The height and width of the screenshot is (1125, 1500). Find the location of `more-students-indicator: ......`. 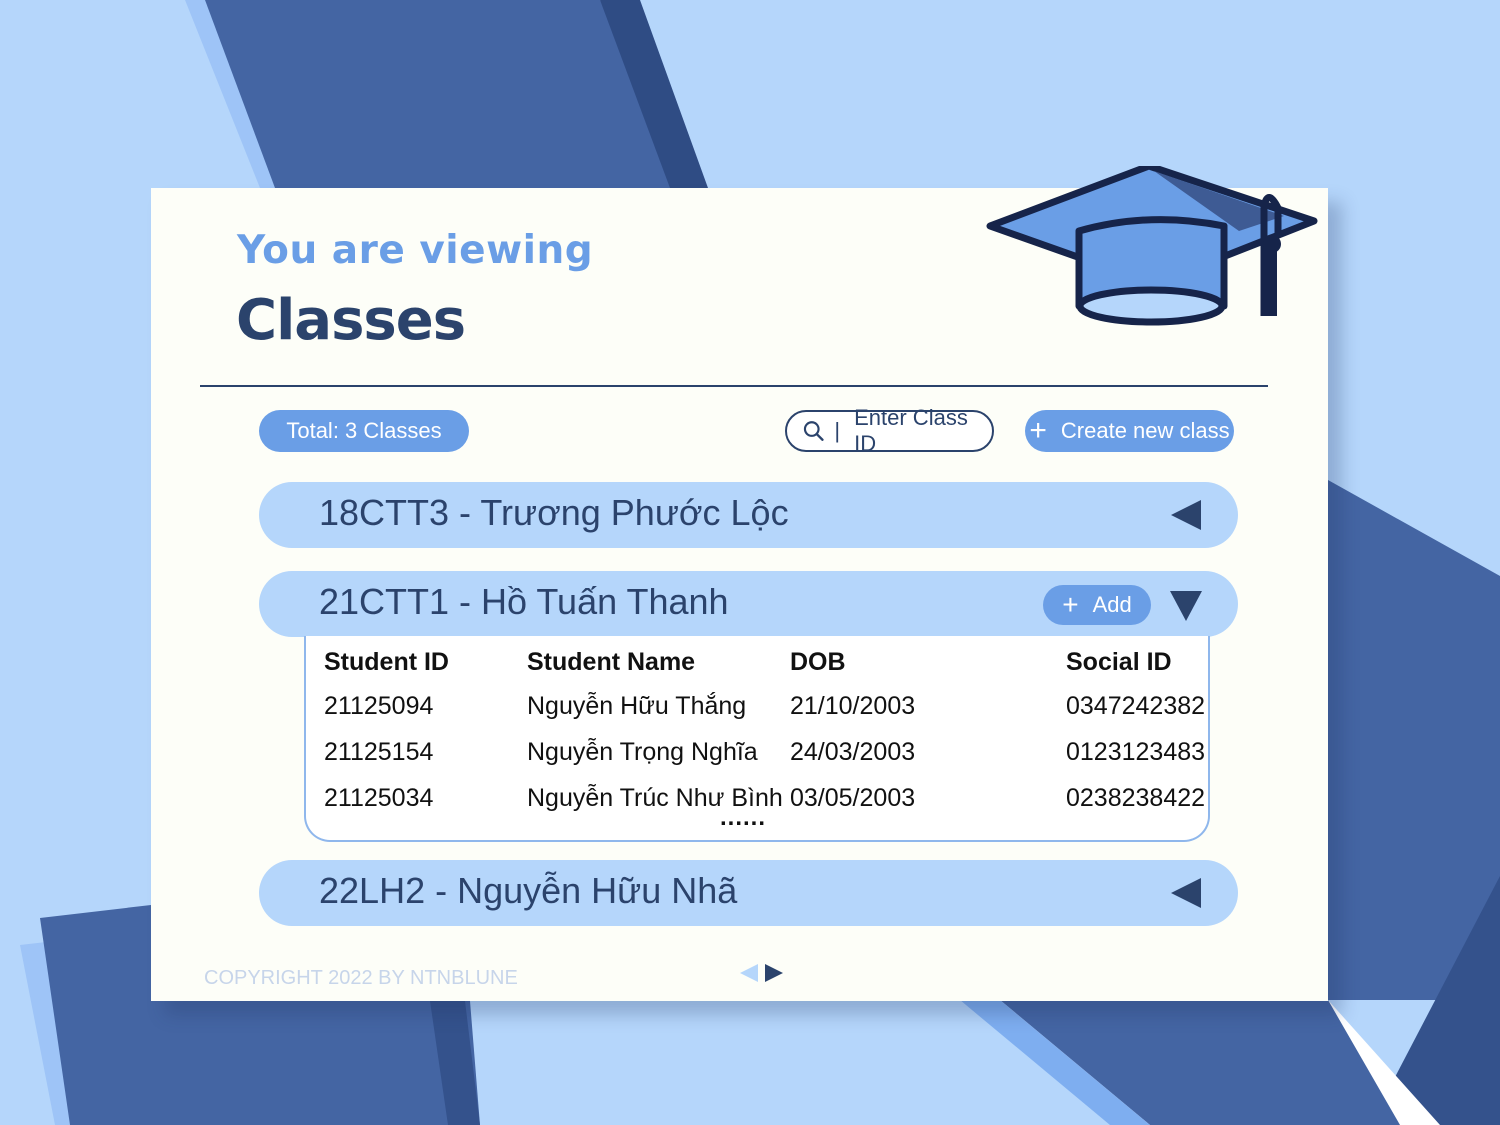

more-students-indicator: ...... is located at coordinates (743, 818).